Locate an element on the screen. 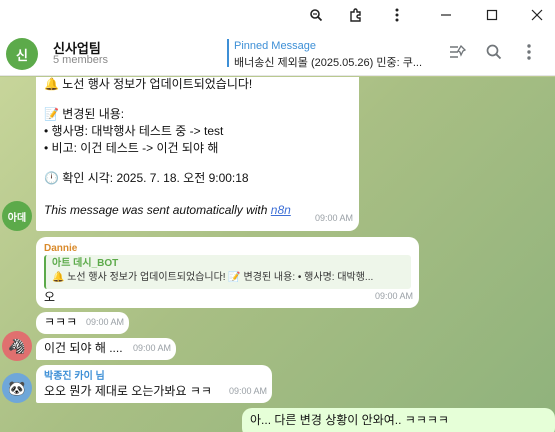 This screenshot has width=555, height=432. message-bubble: 박종진 카이 님 오오 뭔가 제대로 오는가봐요 ㅋㅋ 09:00 AM is located at coordinates (154, 384).